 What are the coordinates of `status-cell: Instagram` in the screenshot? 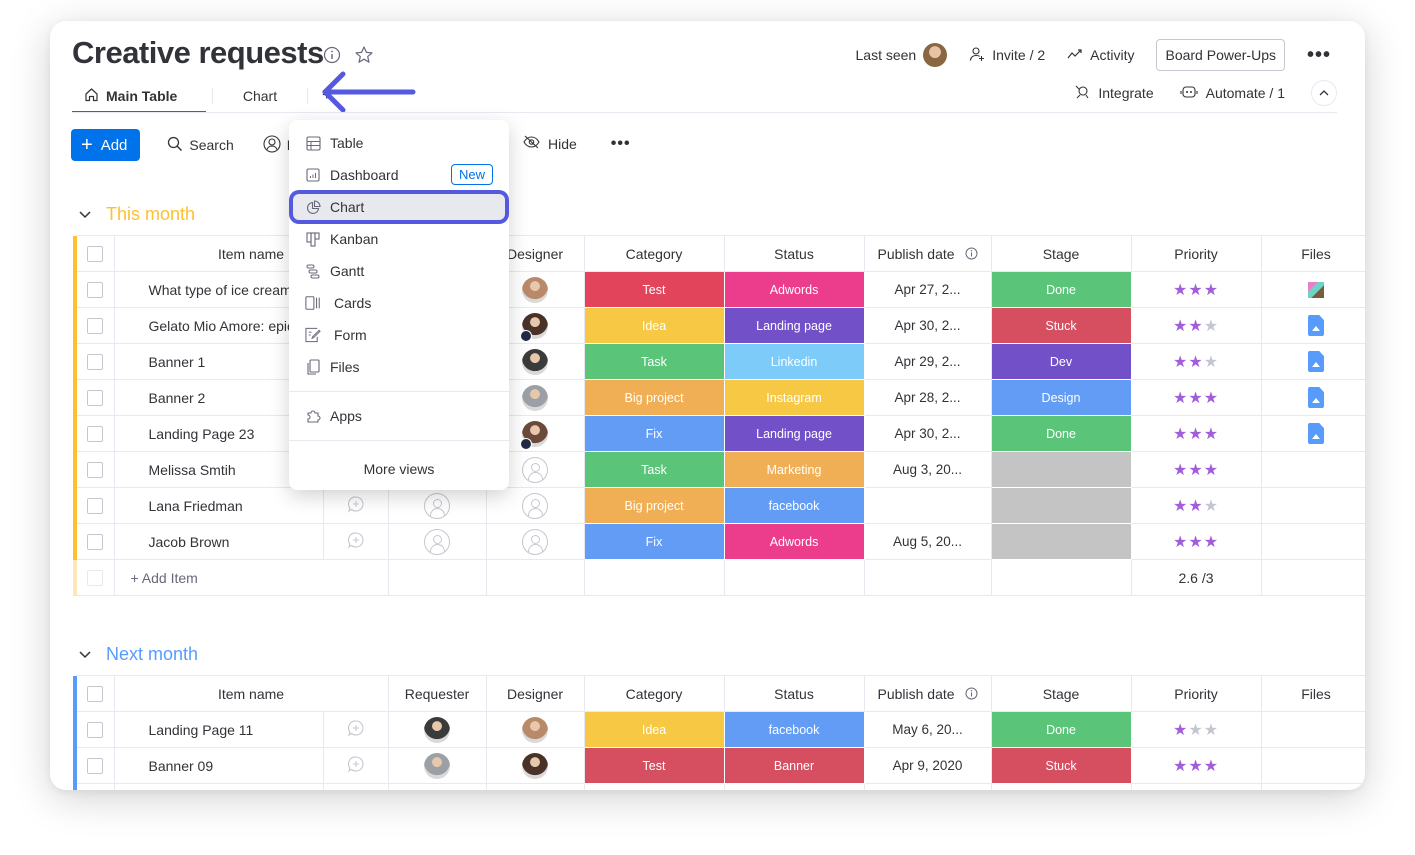 It's located at (794, 397).